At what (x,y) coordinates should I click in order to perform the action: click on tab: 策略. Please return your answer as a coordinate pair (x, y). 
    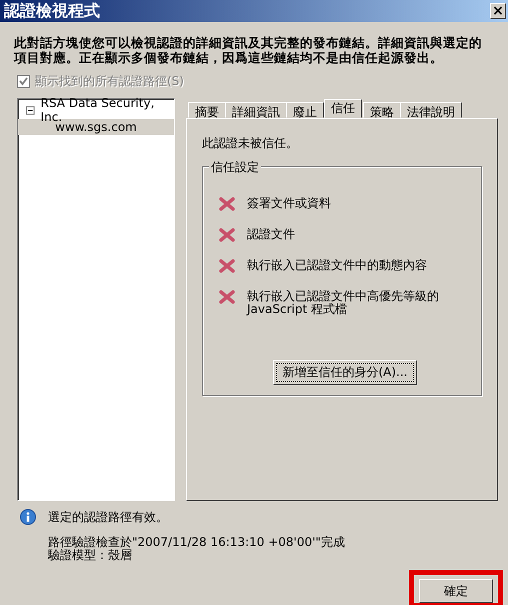
    Looking at the image, I should click on (382, 110).